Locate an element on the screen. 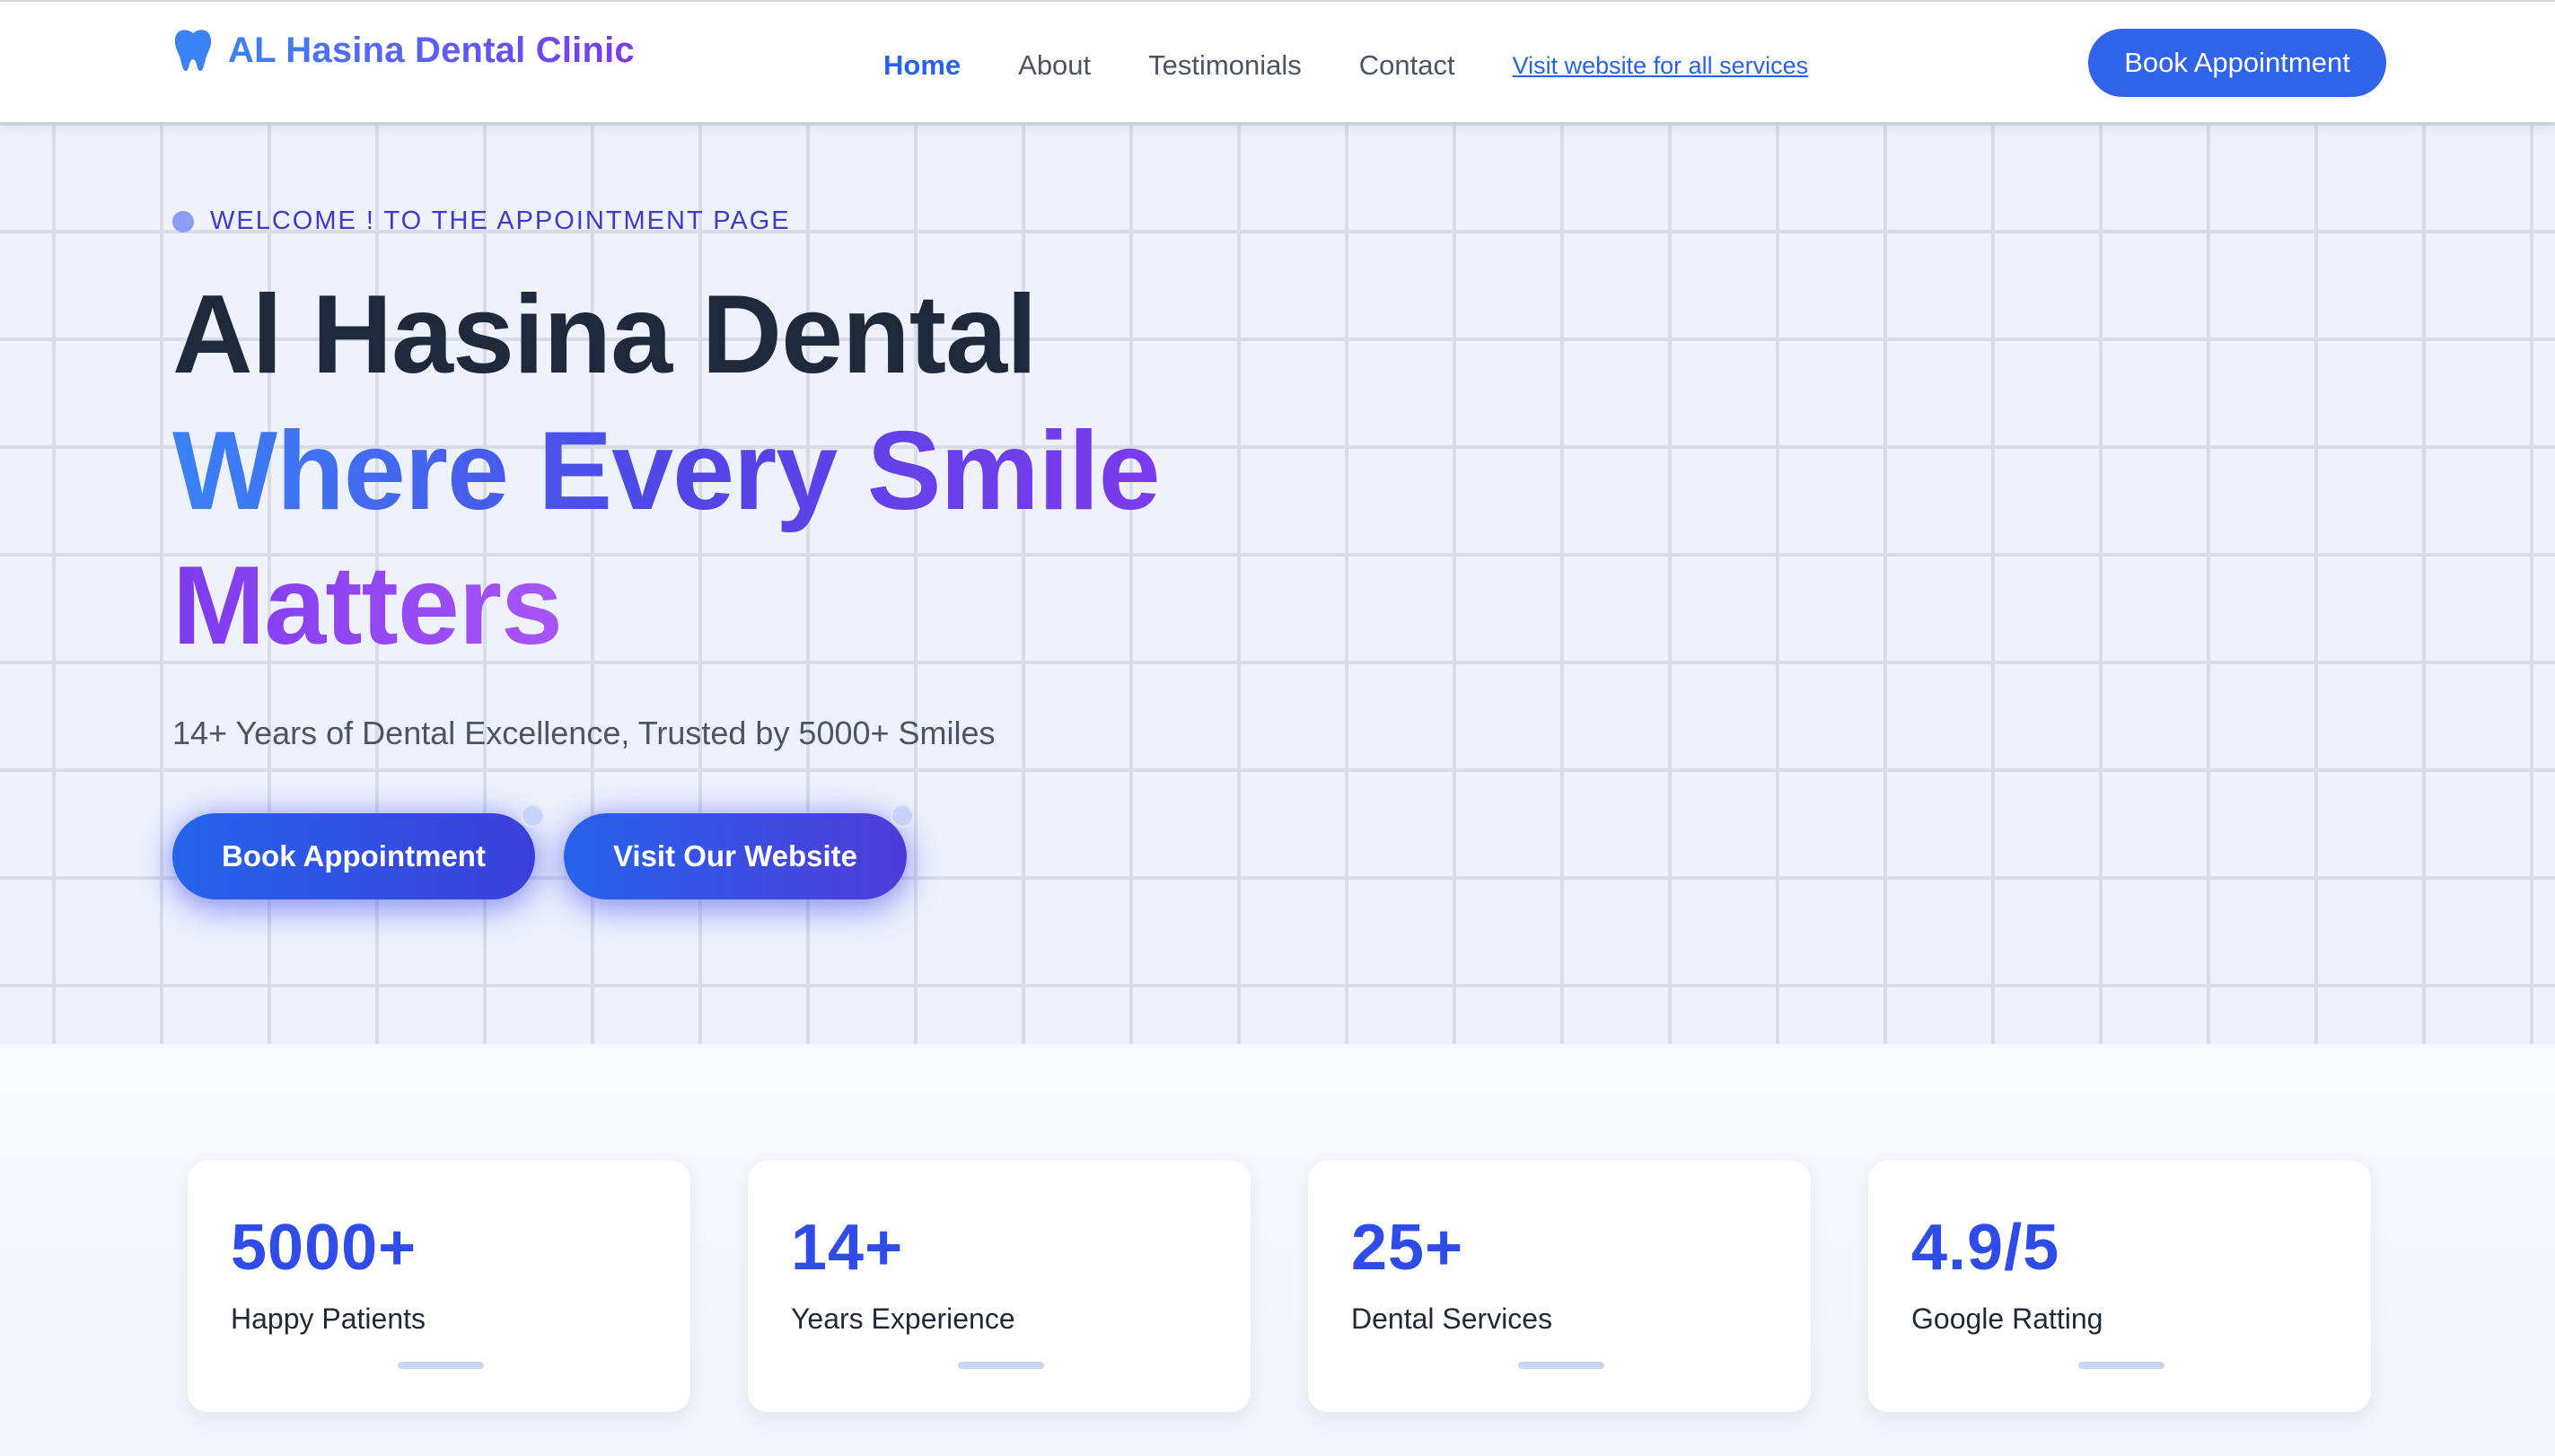  eyebrow-dot-icon is located at coordinates (183, 221).